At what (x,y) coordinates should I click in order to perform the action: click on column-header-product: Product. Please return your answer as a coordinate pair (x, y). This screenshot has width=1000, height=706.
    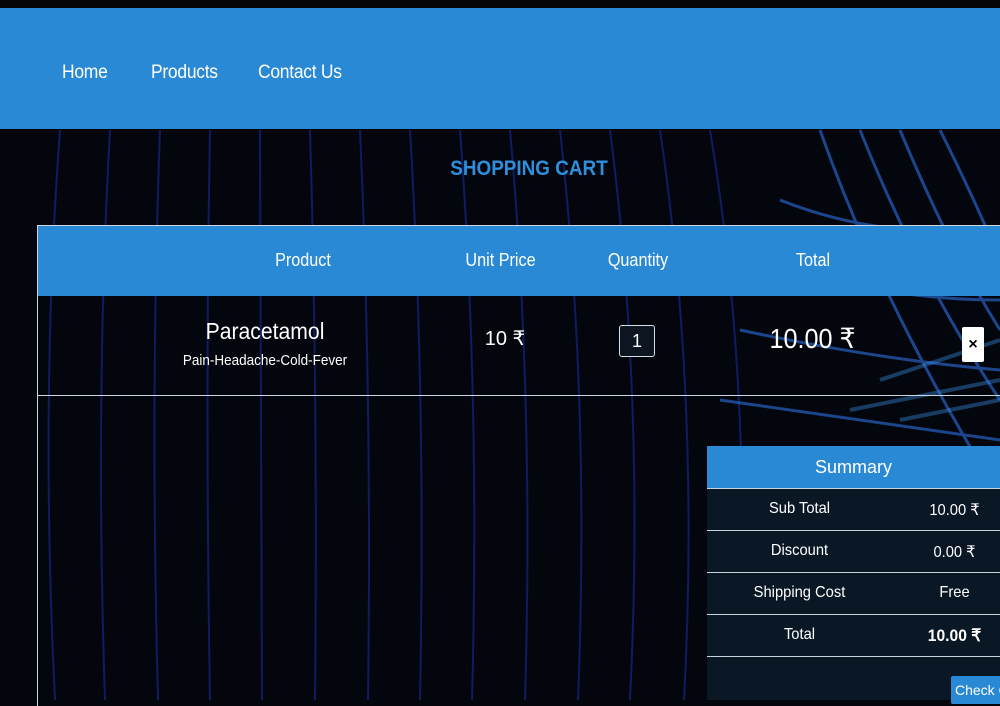
    Looking at the image, I should click on (303, 260).